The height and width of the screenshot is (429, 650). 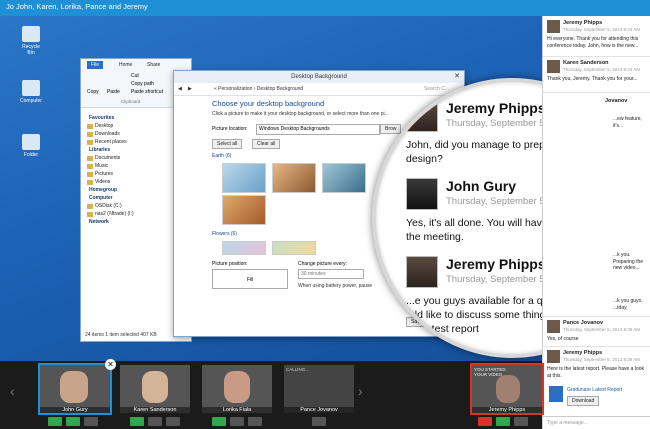 I want to click on message-author: Karen Sanderson, so click(x=586, y=63).